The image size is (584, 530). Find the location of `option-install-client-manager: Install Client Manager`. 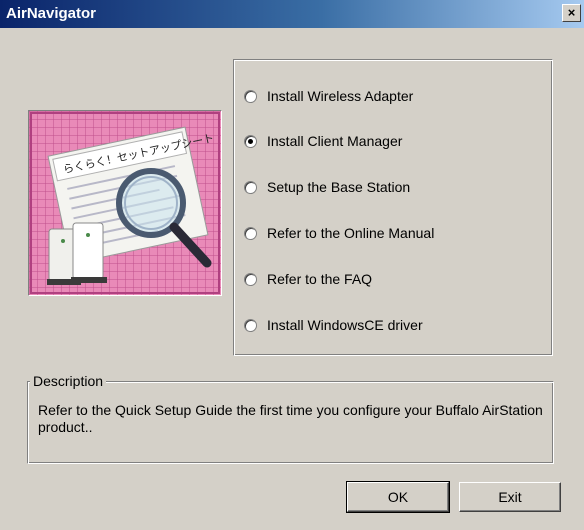

option-install-client-manager: Install Client Manager is located at coordinates (323, 141).